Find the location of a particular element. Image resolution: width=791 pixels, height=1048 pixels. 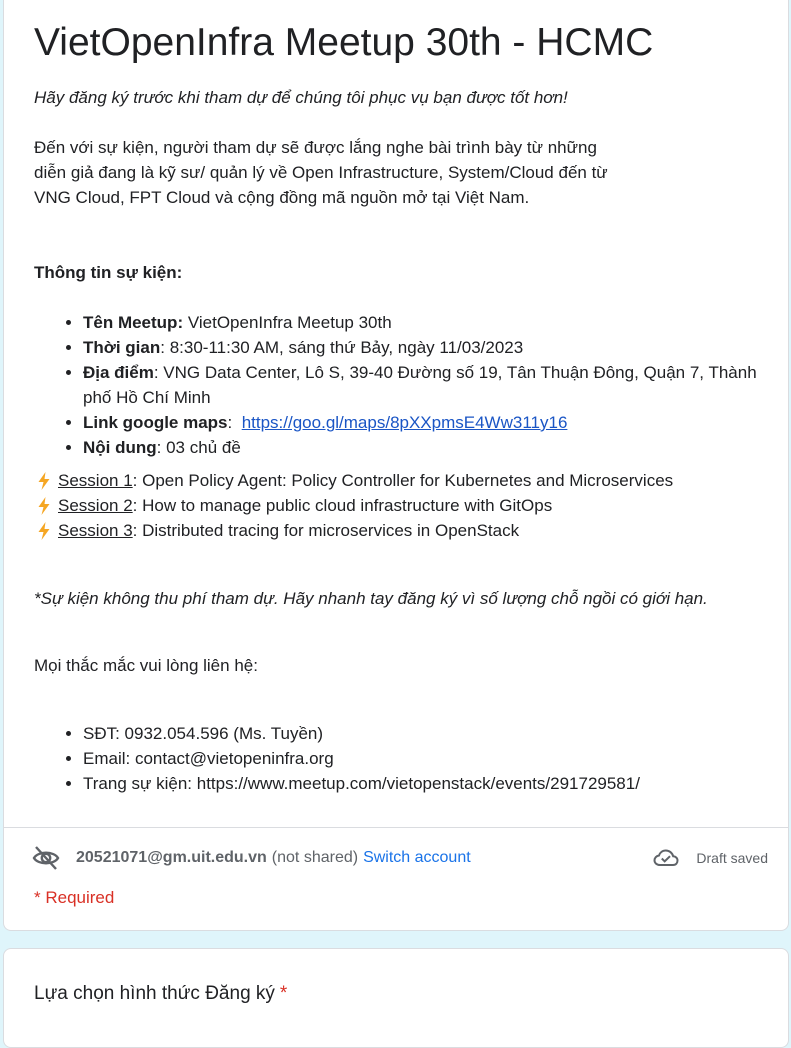

contact-email: Email: contact@vietopeninfra.org is located at coordinates (428, 758).